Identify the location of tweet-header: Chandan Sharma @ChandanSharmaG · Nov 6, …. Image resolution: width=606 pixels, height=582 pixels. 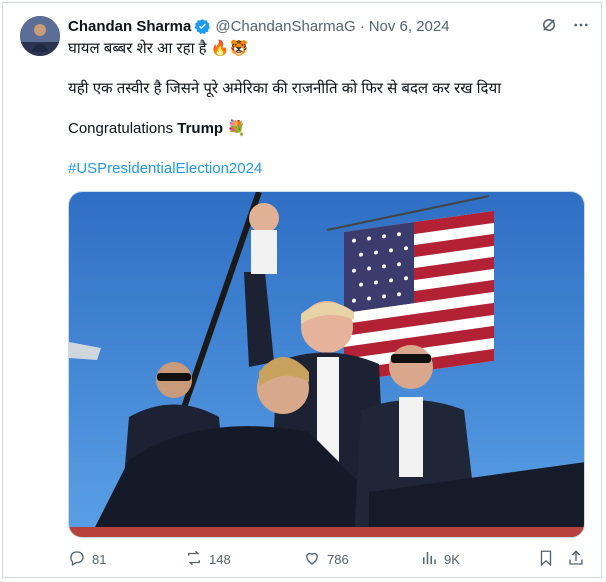
(259, 26).